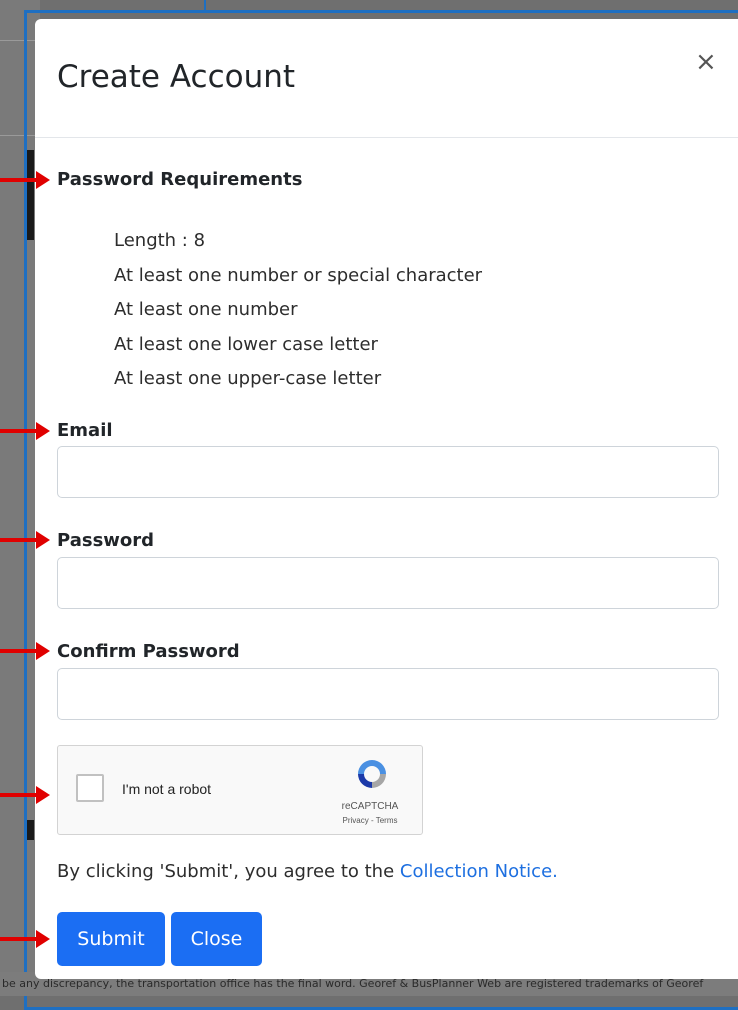 The image size is (738, 1010). What do you see at coordinates (370, 820) in the screenshot?
I see `recaptcha-privacy-terms-link: Privacy - Terms` at bounding box center [370, 820].